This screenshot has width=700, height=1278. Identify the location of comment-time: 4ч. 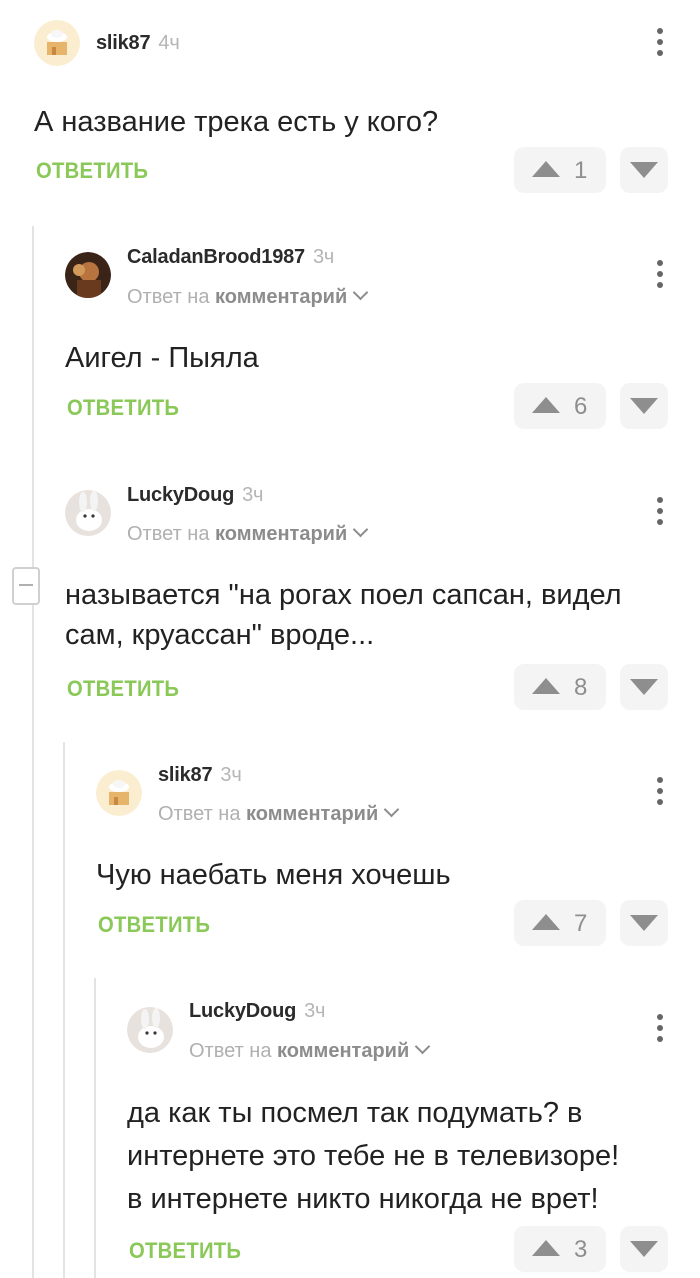
(169, 43).